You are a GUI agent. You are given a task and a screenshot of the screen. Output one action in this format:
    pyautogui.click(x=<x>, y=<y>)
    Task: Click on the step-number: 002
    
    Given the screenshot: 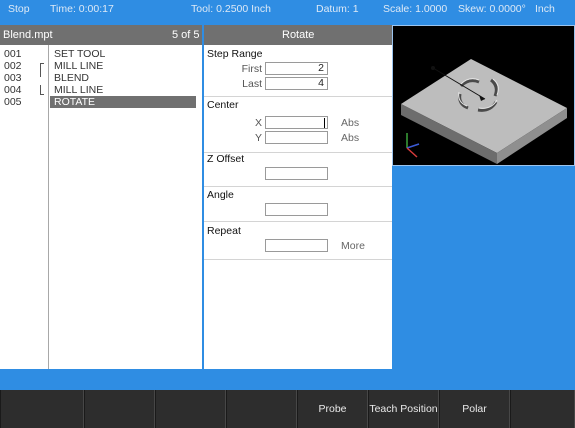 What is the action you would take?
    pyautogui.click(x=13, y=66)
    